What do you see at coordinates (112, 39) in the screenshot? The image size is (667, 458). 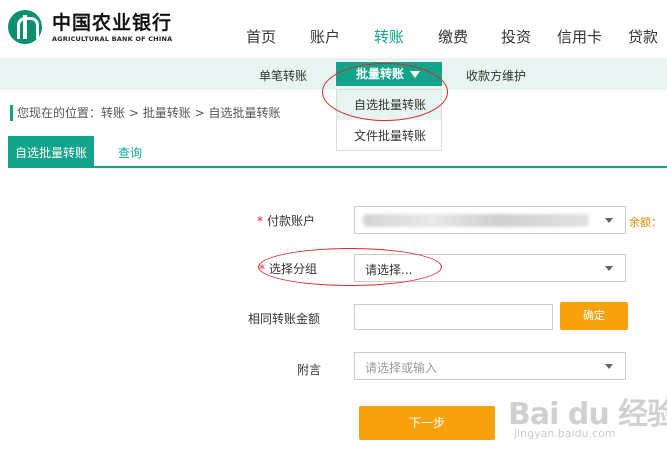 I see `bank-name-en: AGRICULTURAL BANK OF CHINA` at bounding box center [112, 39].